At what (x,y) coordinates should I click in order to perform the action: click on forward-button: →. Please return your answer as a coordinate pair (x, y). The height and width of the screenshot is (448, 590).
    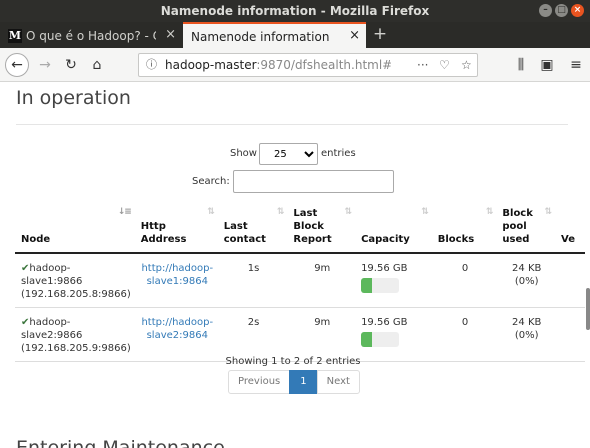
    Looking at the image, I should click on (45, 65).